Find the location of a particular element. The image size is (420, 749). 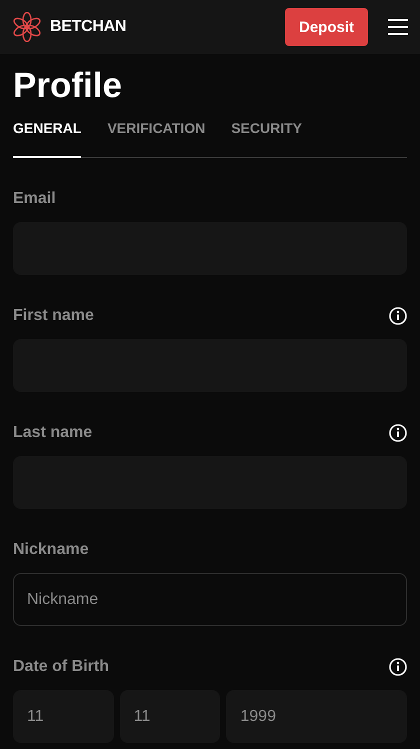

tab: SECURITY is located at coordinates (266, 139).